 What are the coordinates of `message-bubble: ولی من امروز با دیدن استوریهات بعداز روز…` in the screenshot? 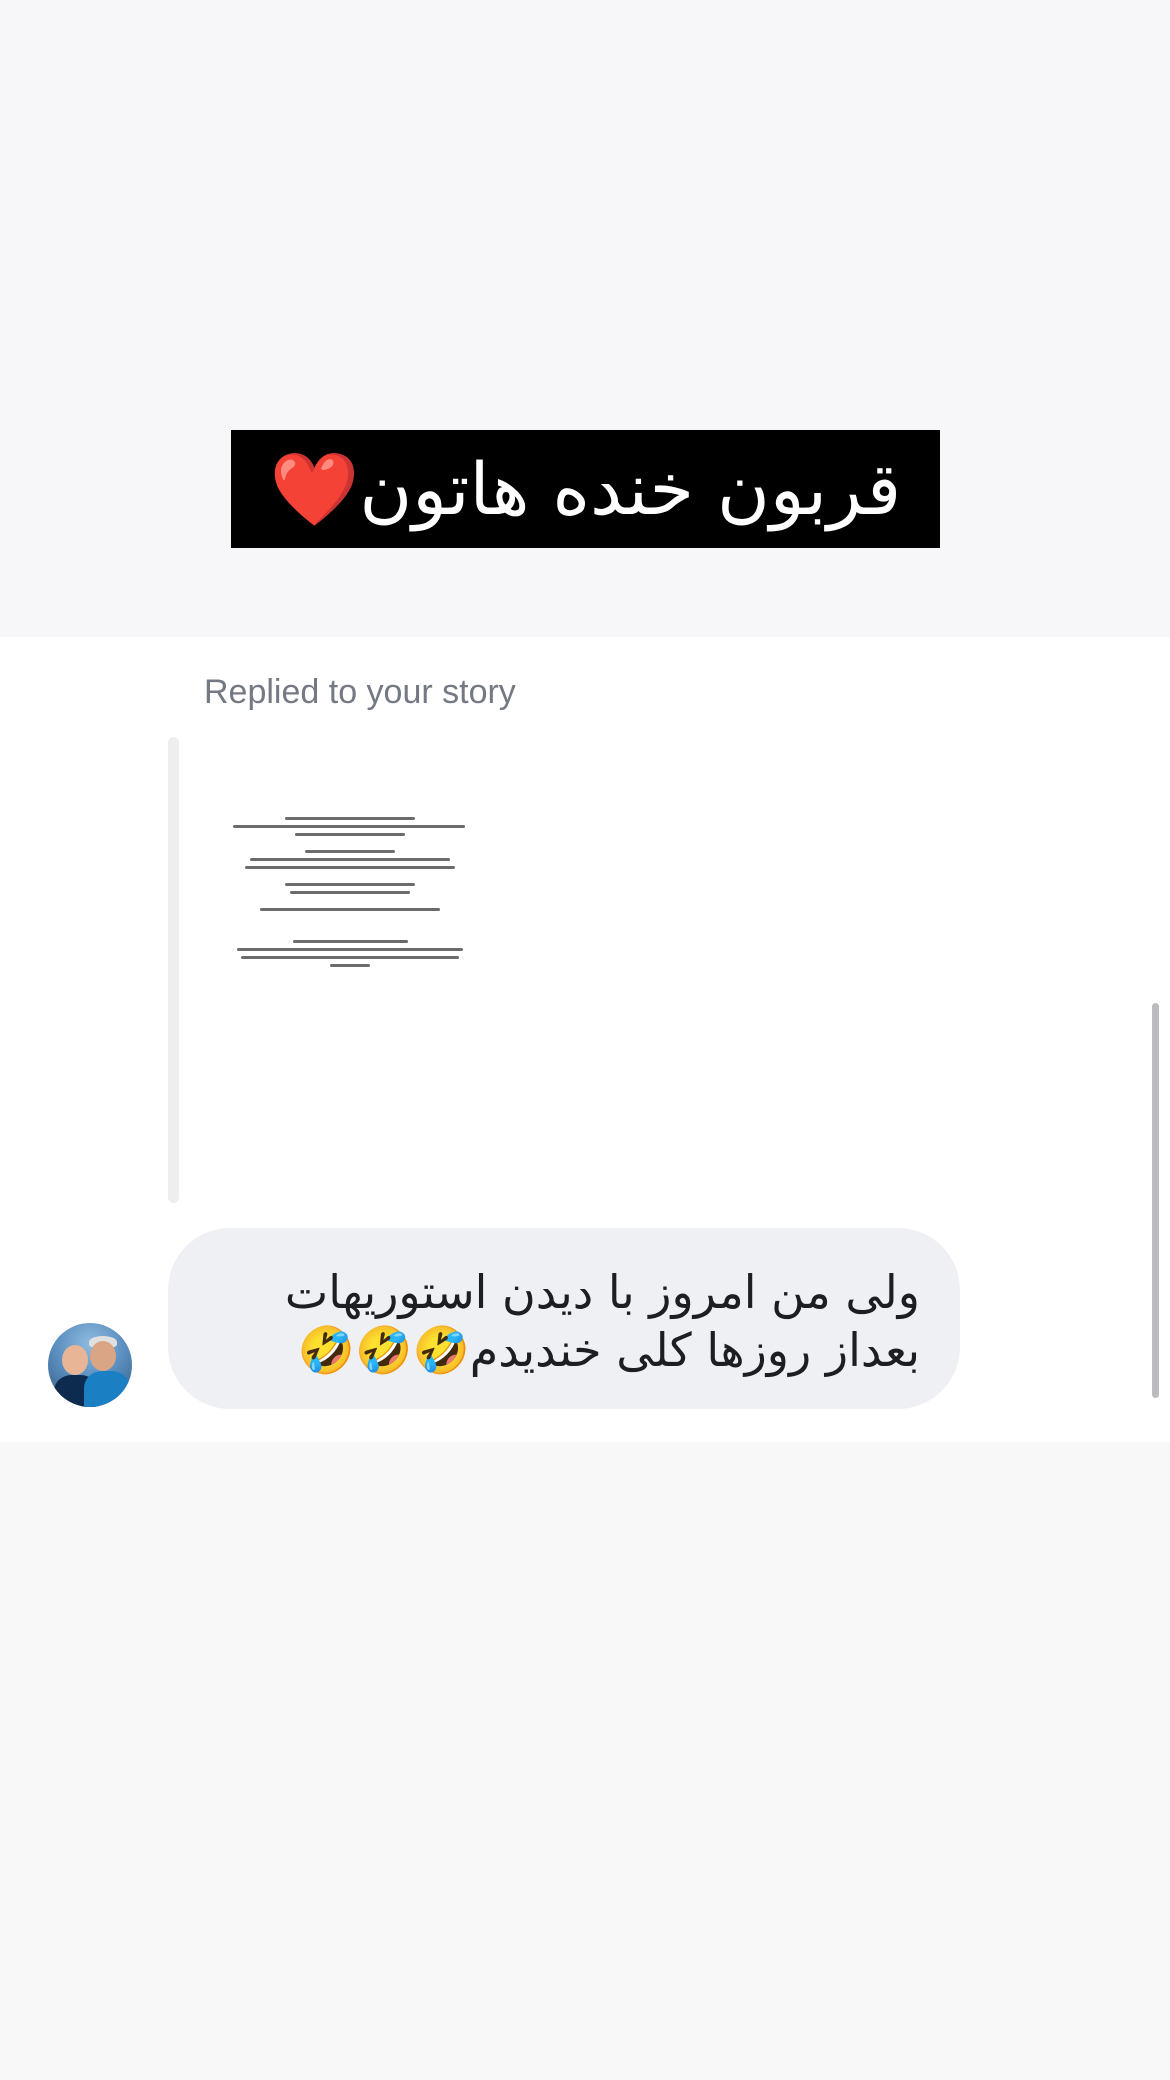 It's located at (564, 1318).